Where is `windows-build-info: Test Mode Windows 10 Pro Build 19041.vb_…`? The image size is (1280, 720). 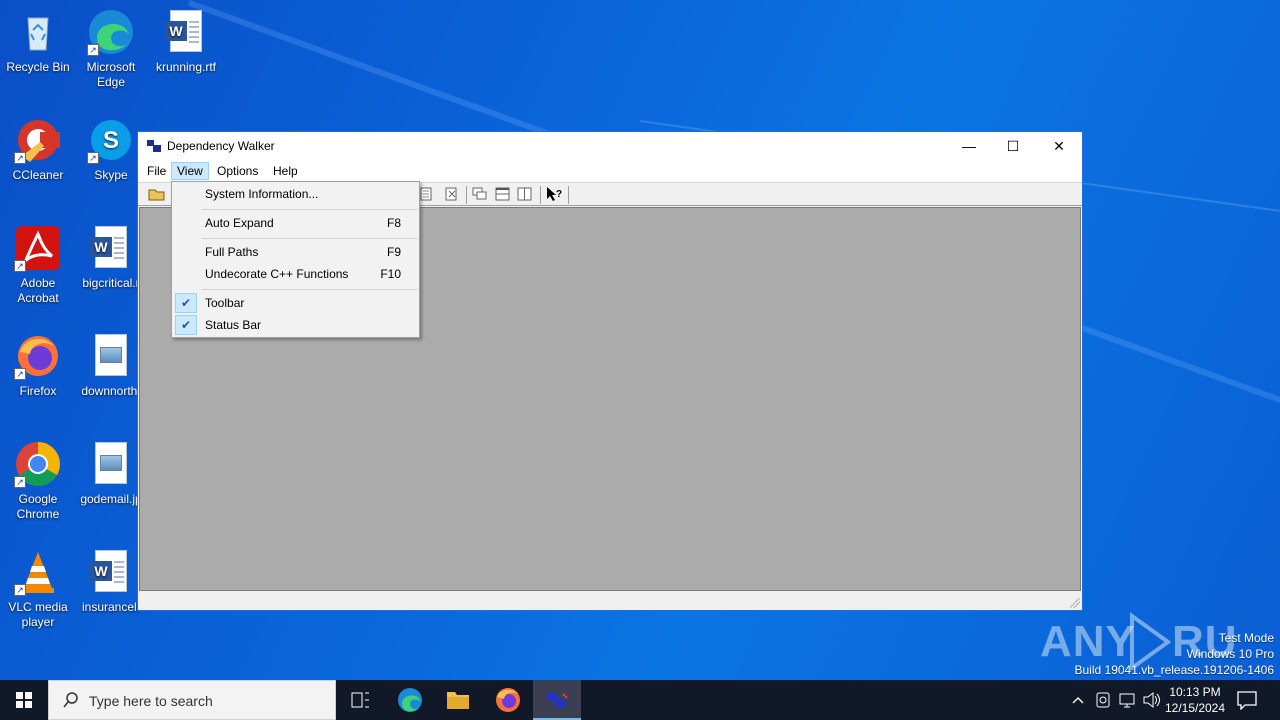
windows-build-info: Test Mode Windows 10 Pro Build 19041.vb_… is located at coordinates (1174, 654).